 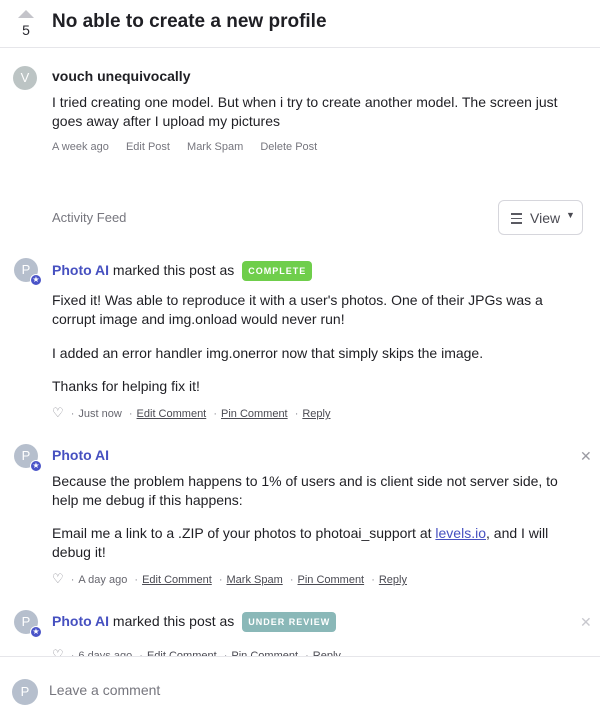 What do you see at coordinates (300, 686) in the screenshot?
I see `comment-composer: P Leave a comment` at bounding box center [300, 686].